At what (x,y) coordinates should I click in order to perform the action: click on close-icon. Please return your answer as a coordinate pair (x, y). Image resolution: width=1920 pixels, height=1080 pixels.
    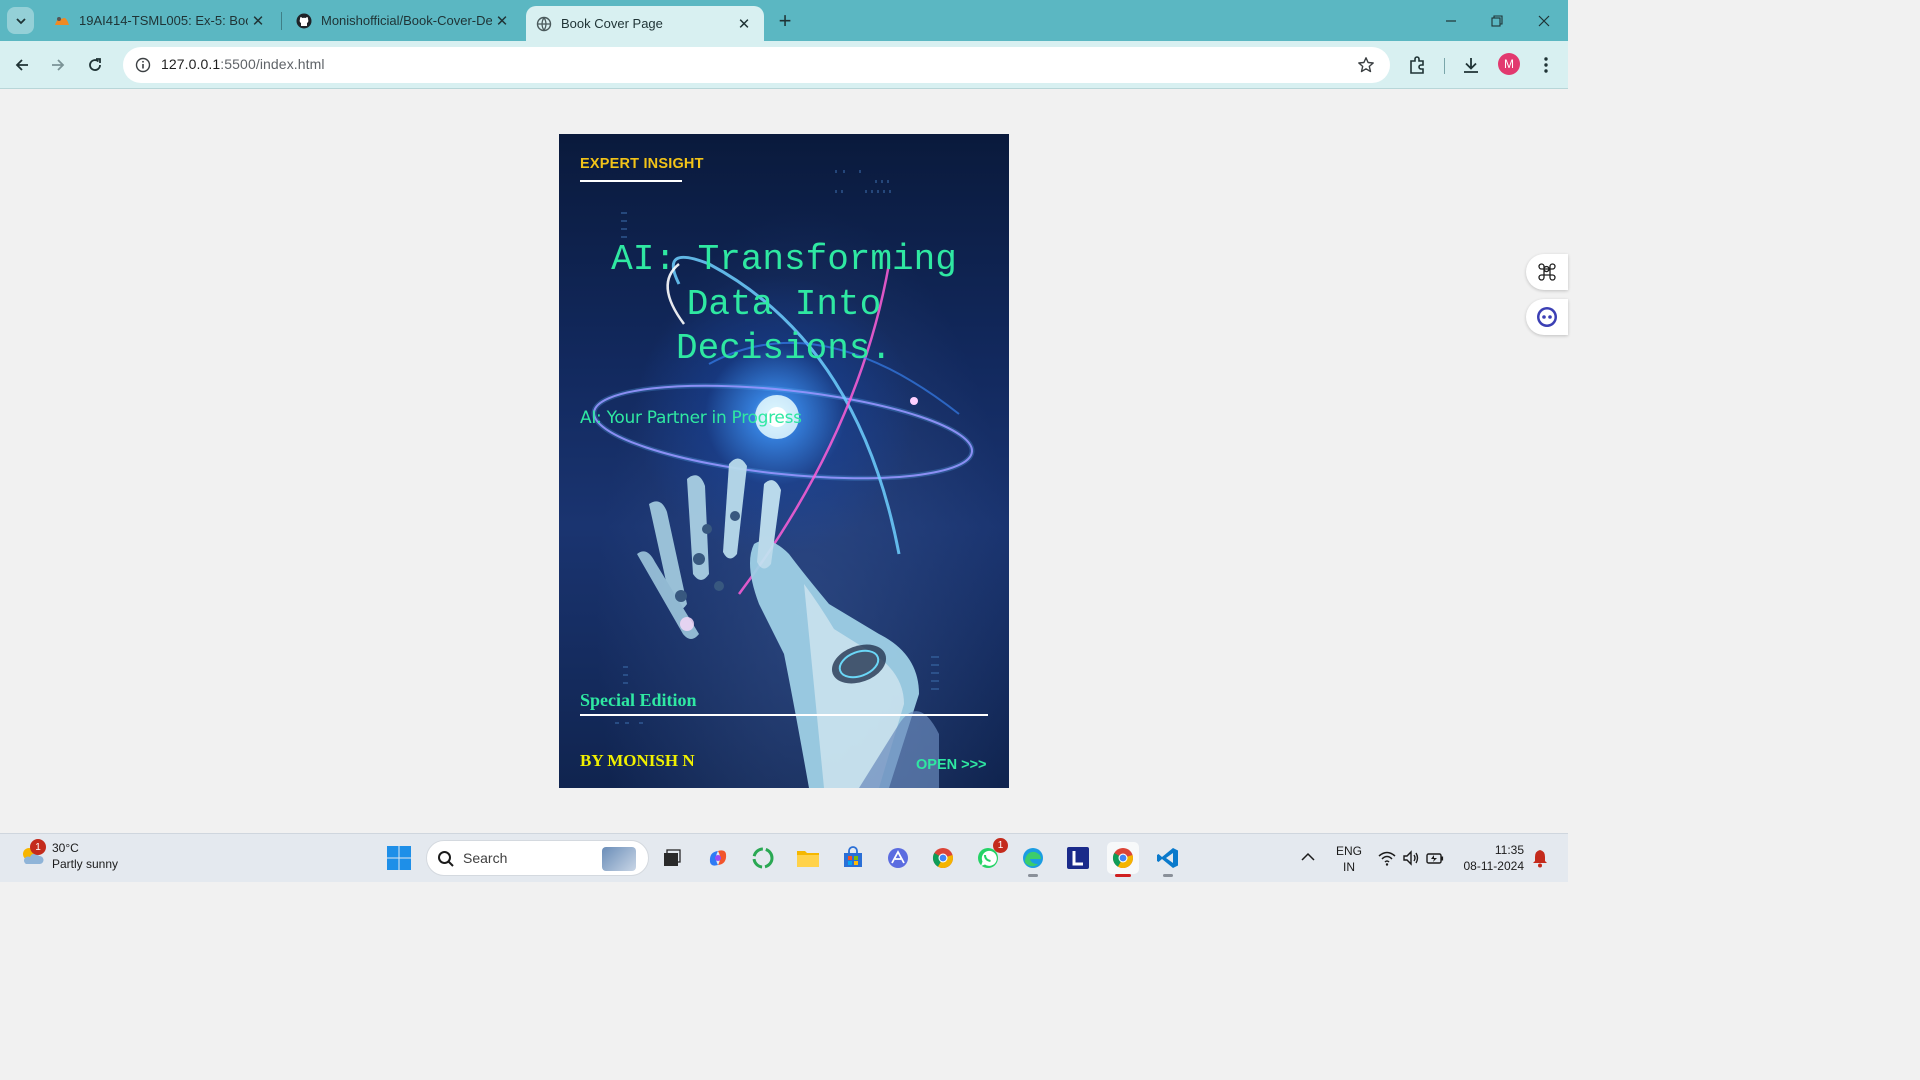
    Looking at the image, I should click on (1544, 20).